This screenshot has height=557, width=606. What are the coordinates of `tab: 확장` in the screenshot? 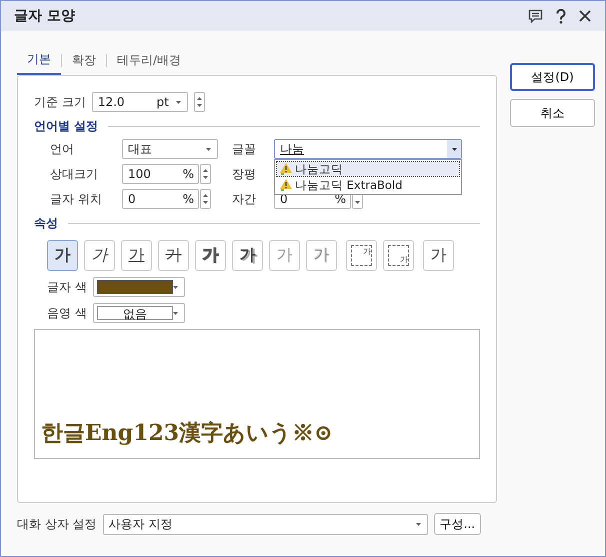 It's located at (84, 60).